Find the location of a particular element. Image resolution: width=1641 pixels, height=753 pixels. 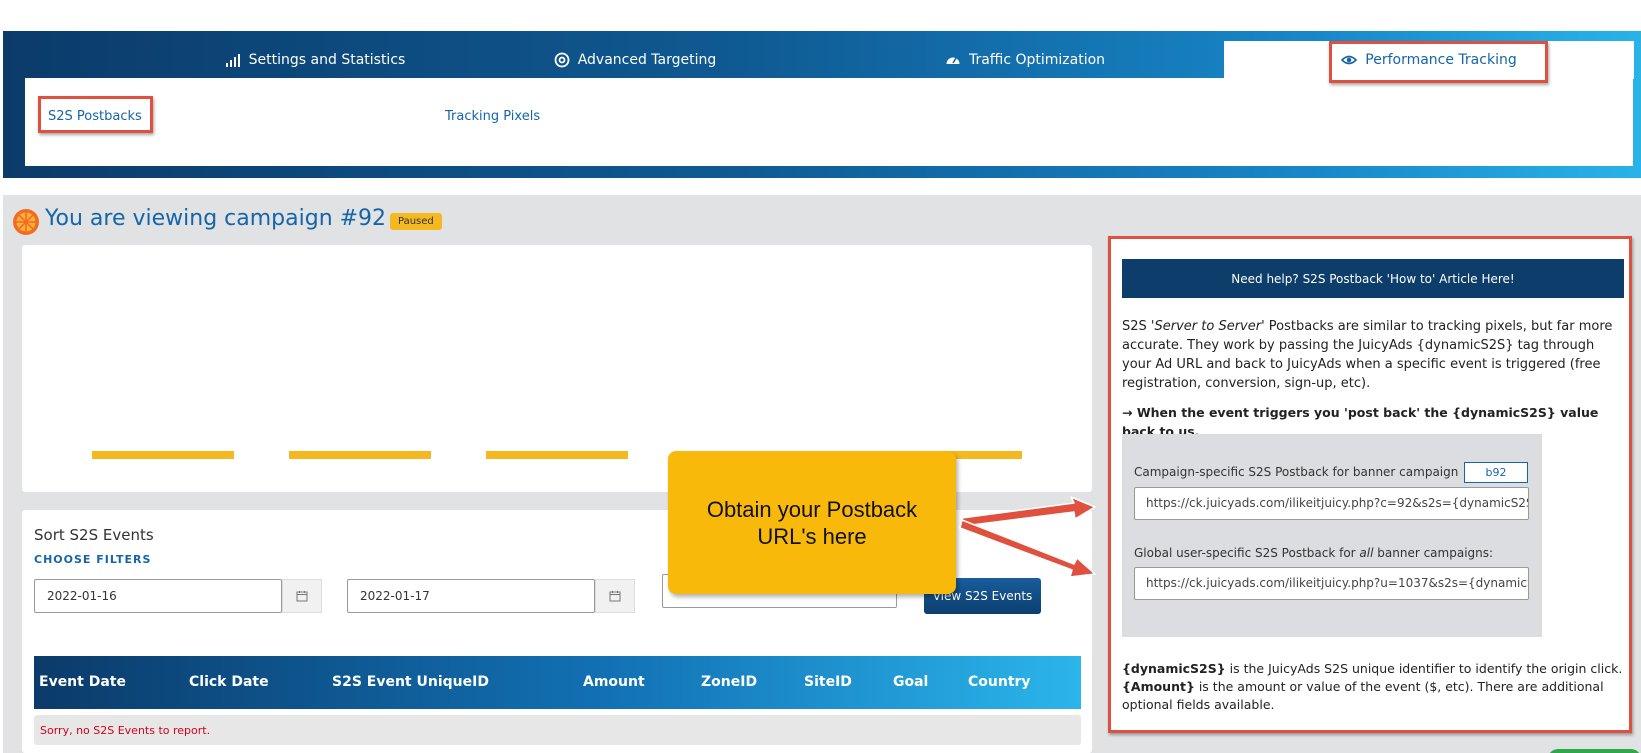

tab-label: Advanced Targeting is located at coordinates (647, 60).